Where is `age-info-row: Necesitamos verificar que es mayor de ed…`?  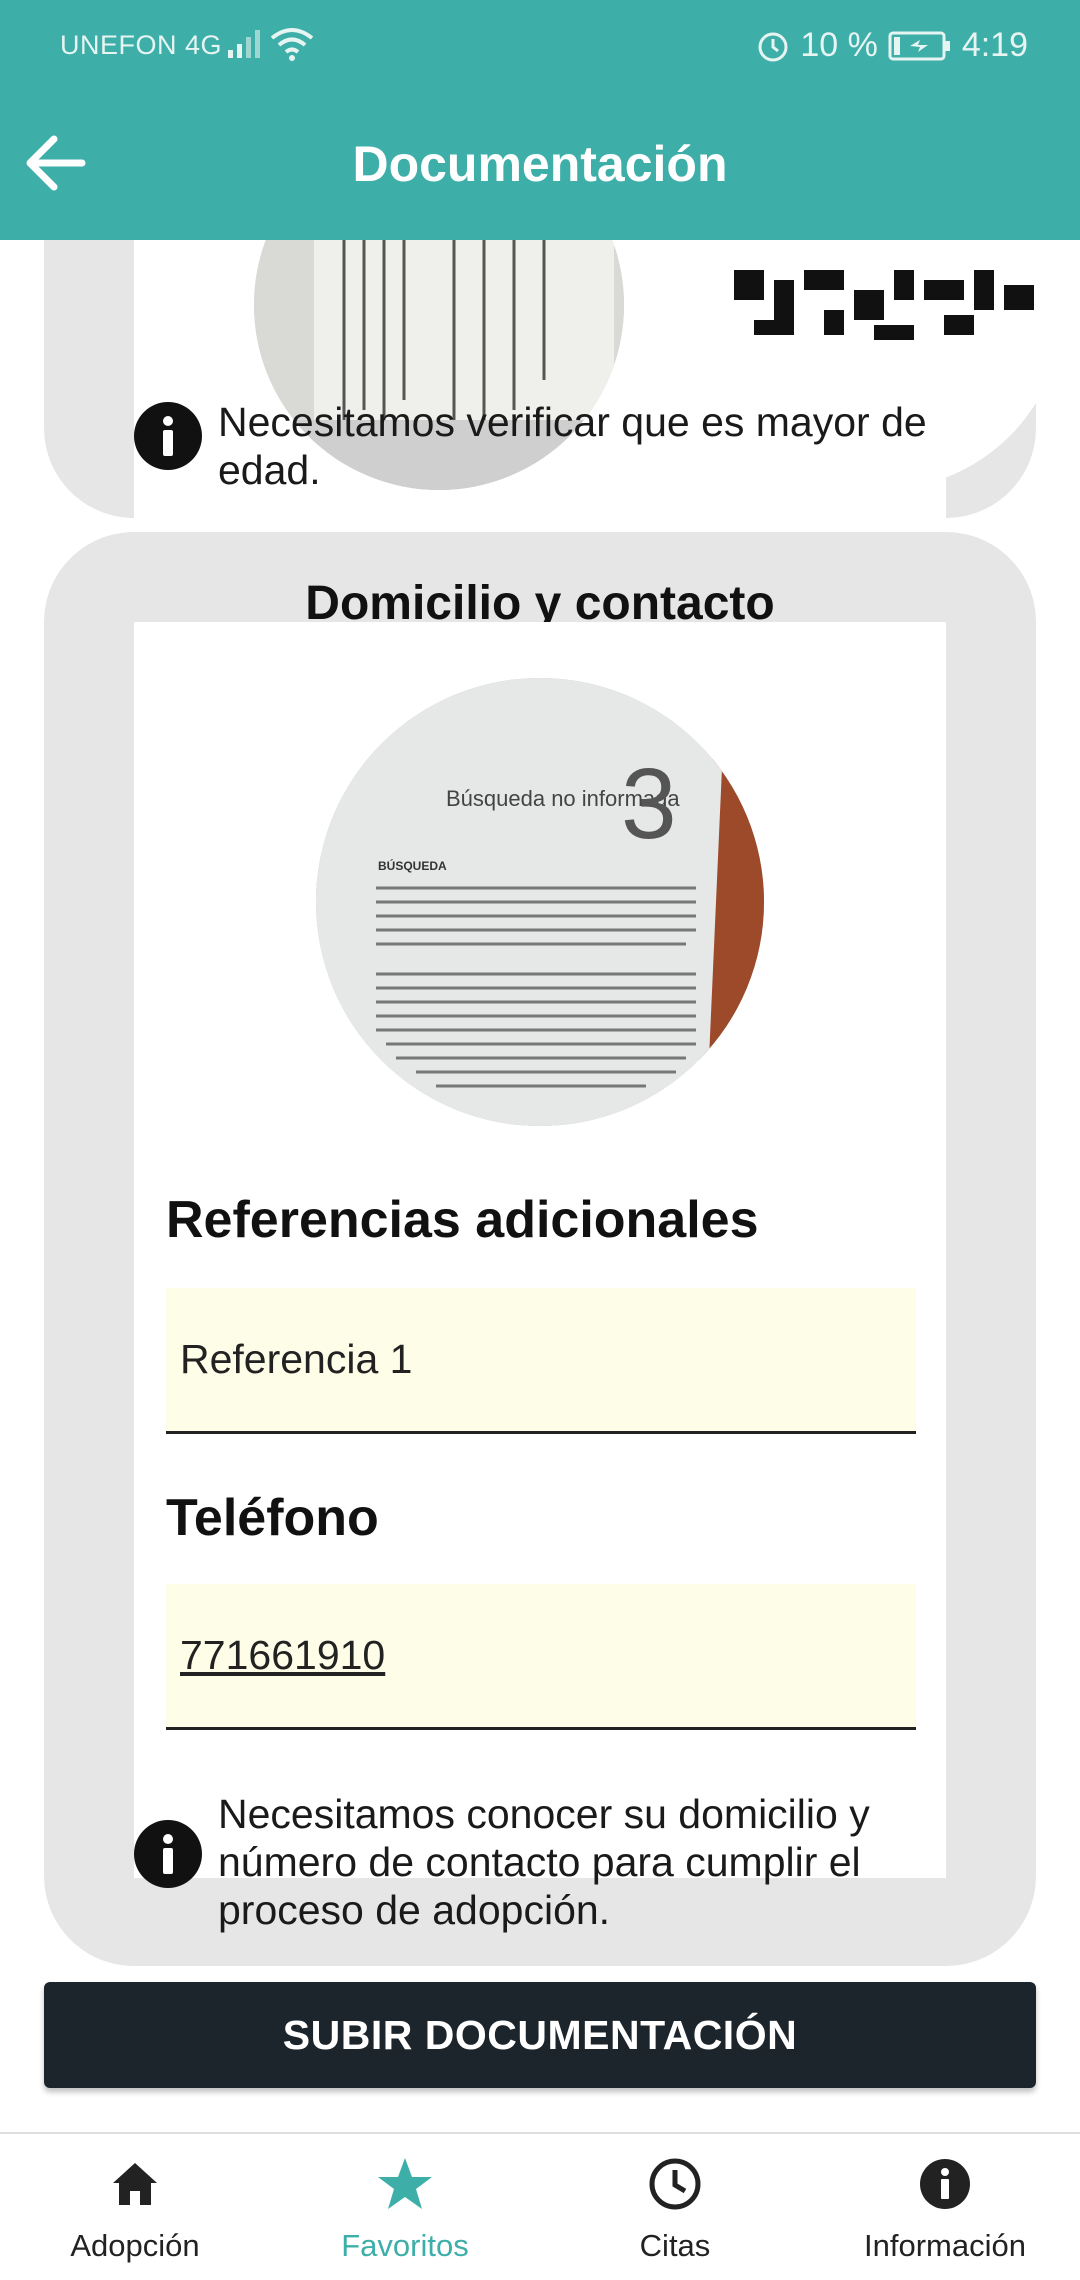
age-info-row: Necesitamos verificar que es mayor de ed… is located at coordinates (564, 446).